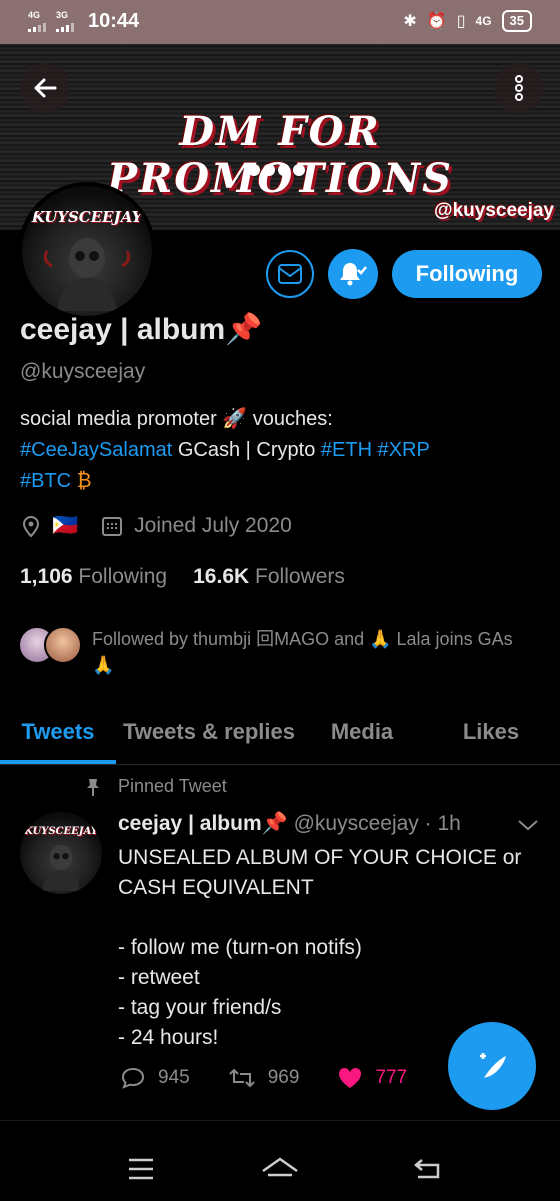 This screenshot has height=1201, width=560. I want to click on bio-text: social media promoter 🚀 vouches:, so click(176, 419).